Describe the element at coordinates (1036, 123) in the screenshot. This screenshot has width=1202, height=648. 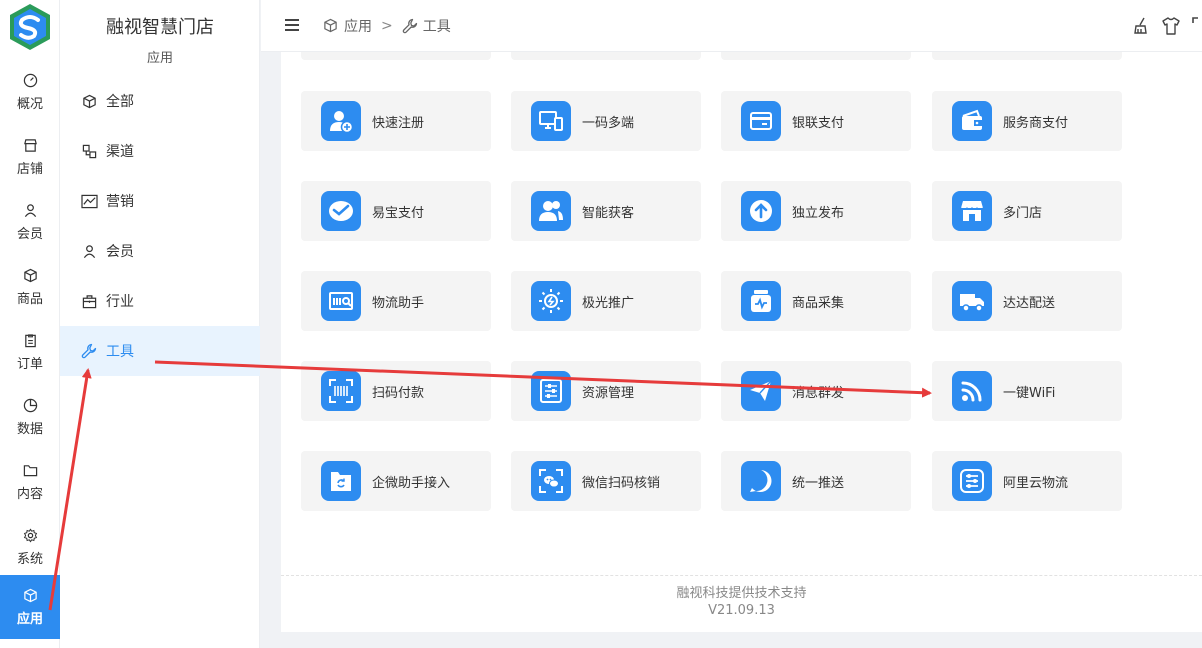
I see `tool-label: 服务商支付` at that location.